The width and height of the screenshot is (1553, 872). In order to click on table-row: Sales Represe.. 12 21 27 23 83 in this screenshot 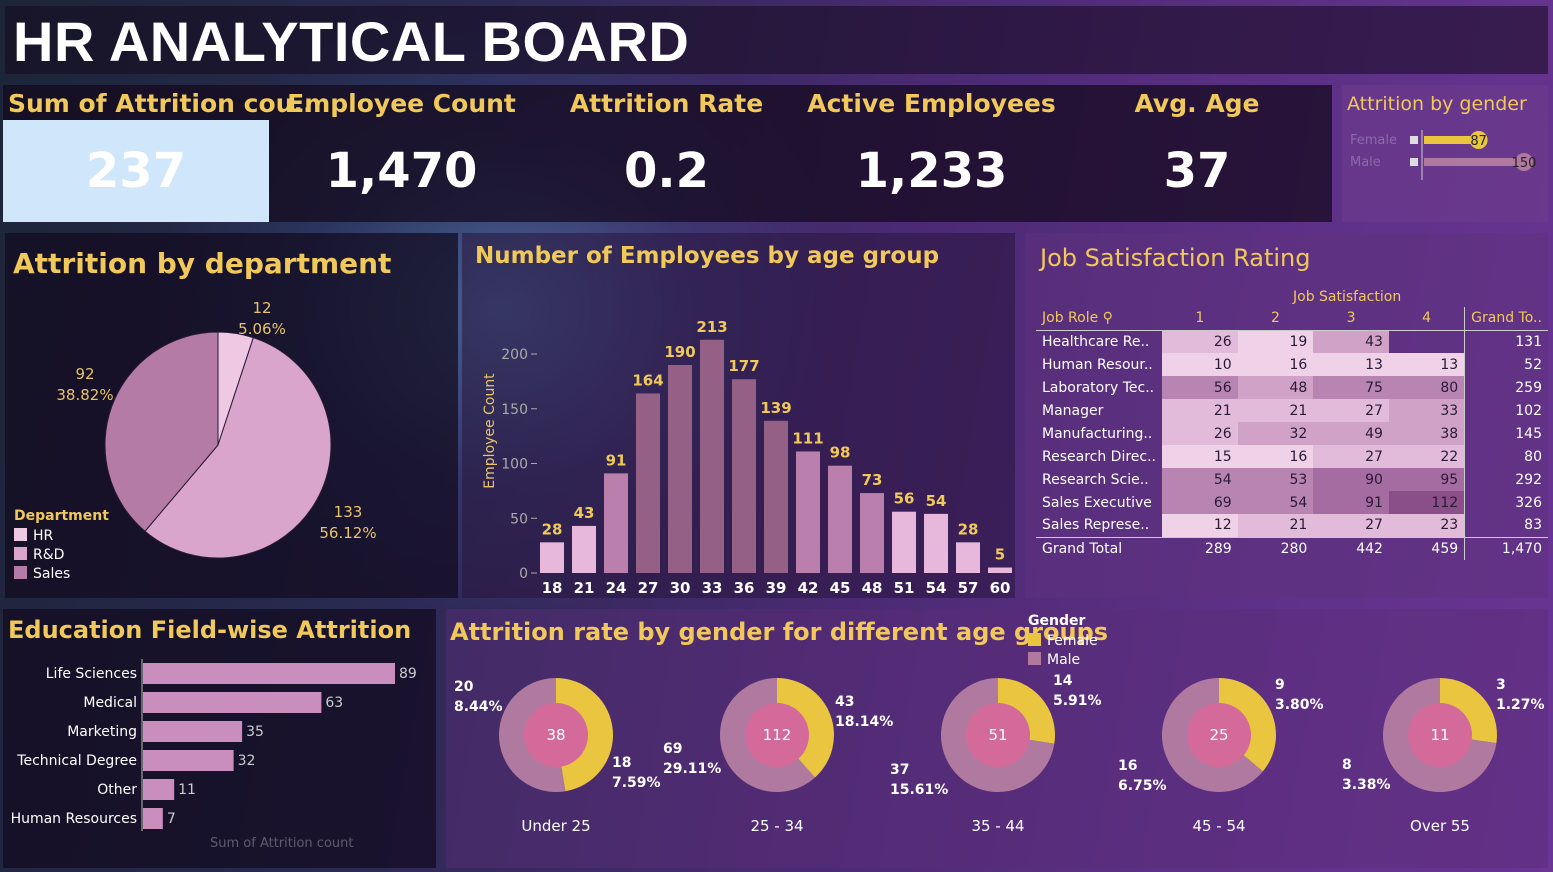, I will do `click(1292, 525)`.